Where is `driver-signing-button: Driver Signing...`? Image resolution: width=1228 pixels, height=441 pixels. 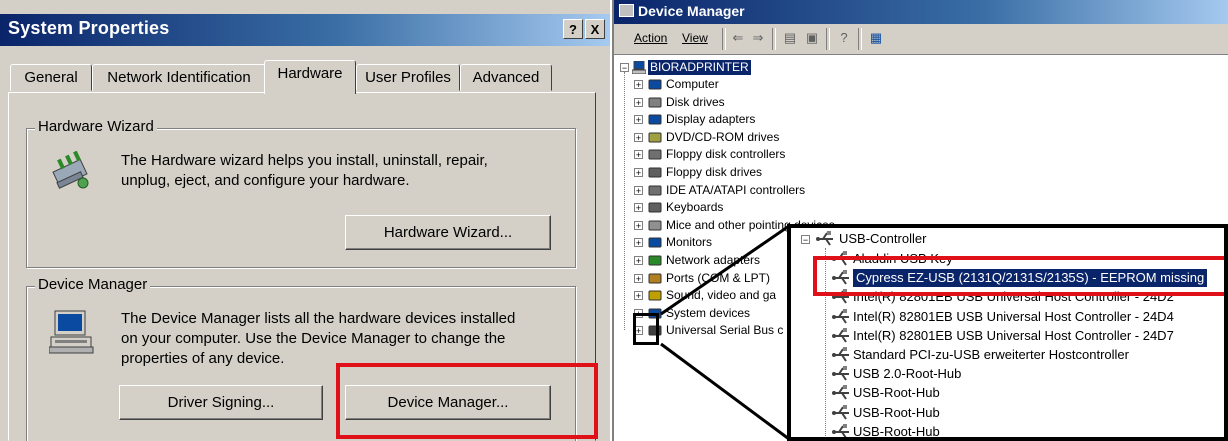 driver-signing-button: Driver Signing... is located at coordinates (221, 402).